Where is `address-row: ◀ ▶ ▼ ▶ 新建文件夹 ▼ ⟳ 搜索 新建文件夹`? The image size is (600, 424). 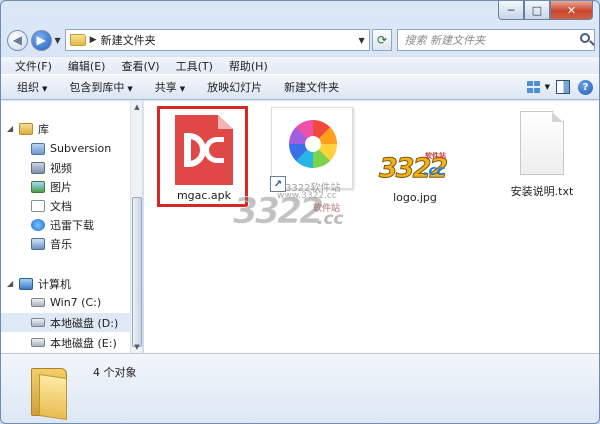
address-row: ◀ ▶ ▼ ▶ 新建文件夹 ▼ ⟳ 搜索 新建文件夹 is located at coordinates (301, 40).